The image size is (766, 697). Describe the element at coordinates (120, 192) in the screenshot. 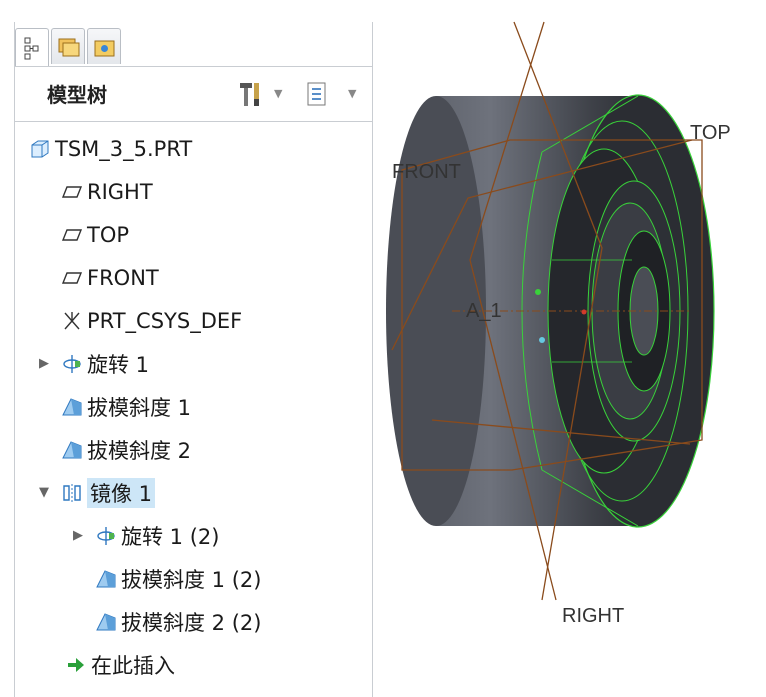

I see `tree-item-label: RIGHT` at that location.